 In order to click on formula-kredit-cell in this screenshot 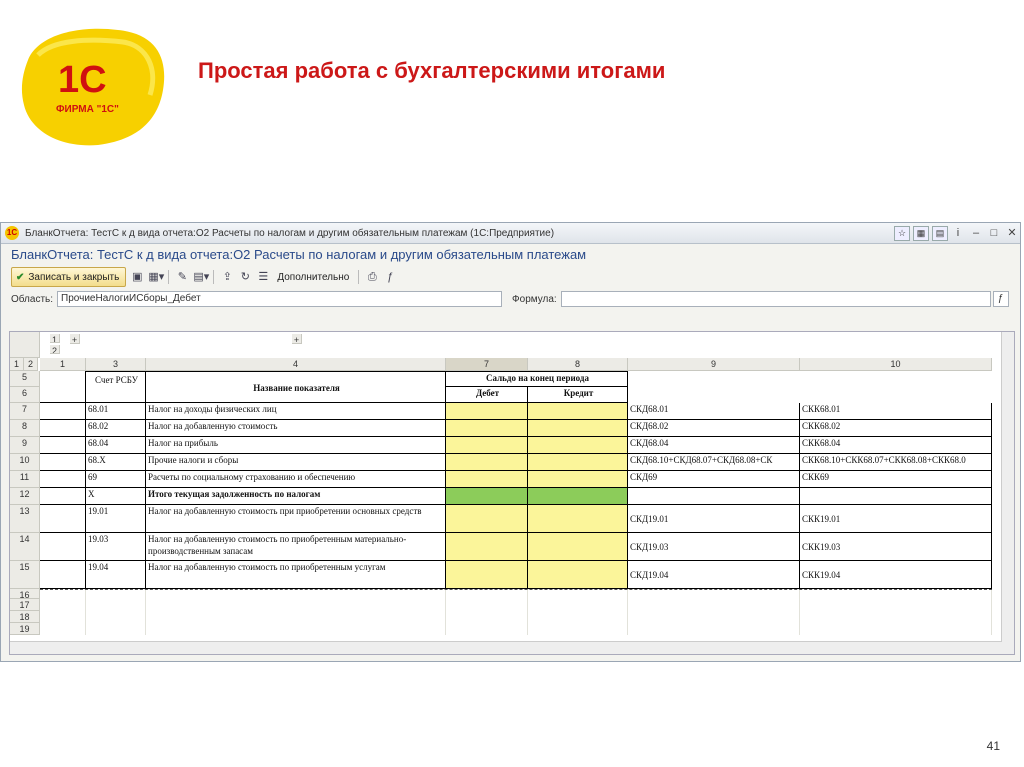, I will do `click(896, 496)`.